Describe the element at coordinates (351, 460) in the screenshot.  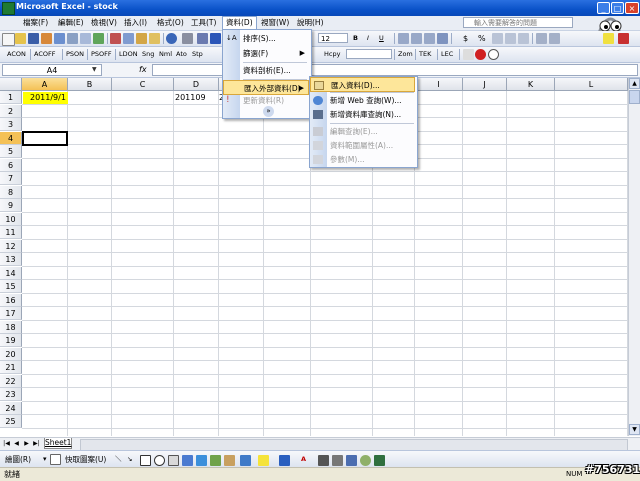
I see `arrow-style-icon` at that location.